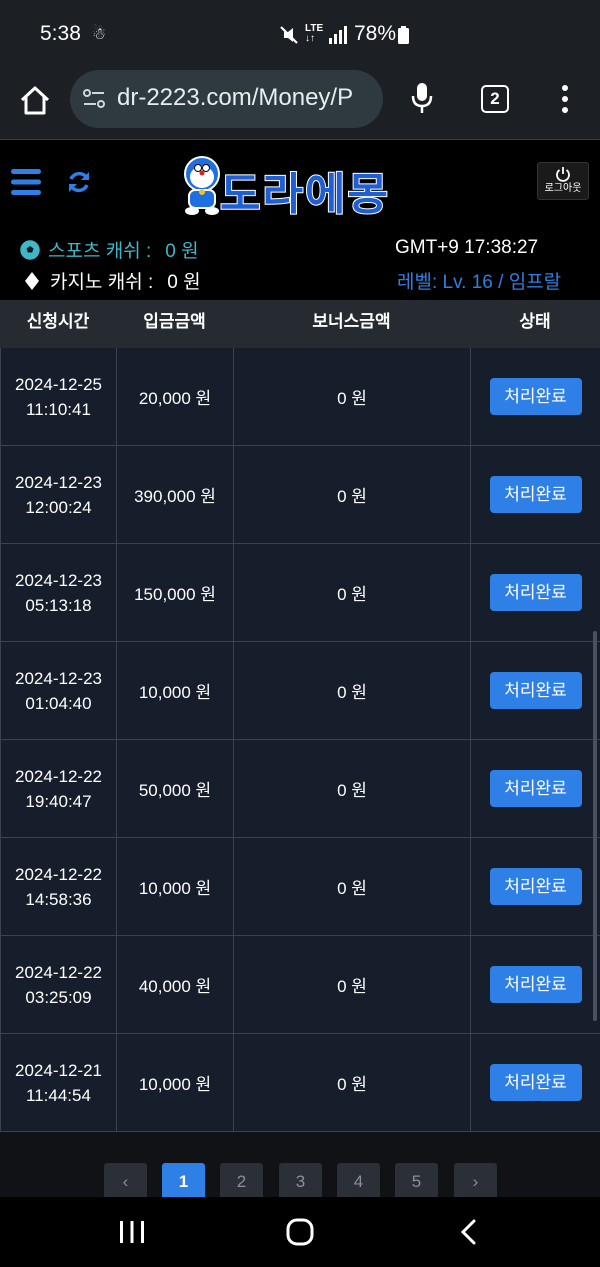 The height and width of the screenshot is (1267, 600). What do you see at coordinates (132, 1232) in the screenshot?
I see `recent-apps-icon` at bounding box center [132, 1232].